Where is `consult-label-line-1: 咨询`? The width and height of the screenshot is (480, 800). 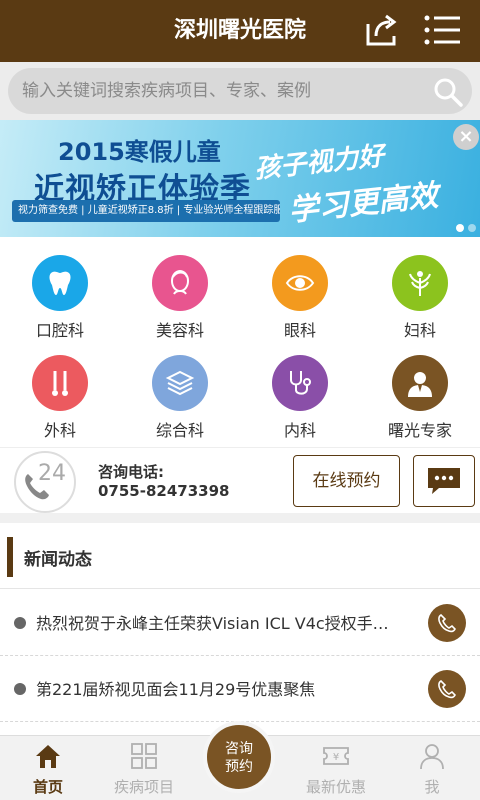
consult-label-line-1: 咨询 is located at coordinates (239, 749).